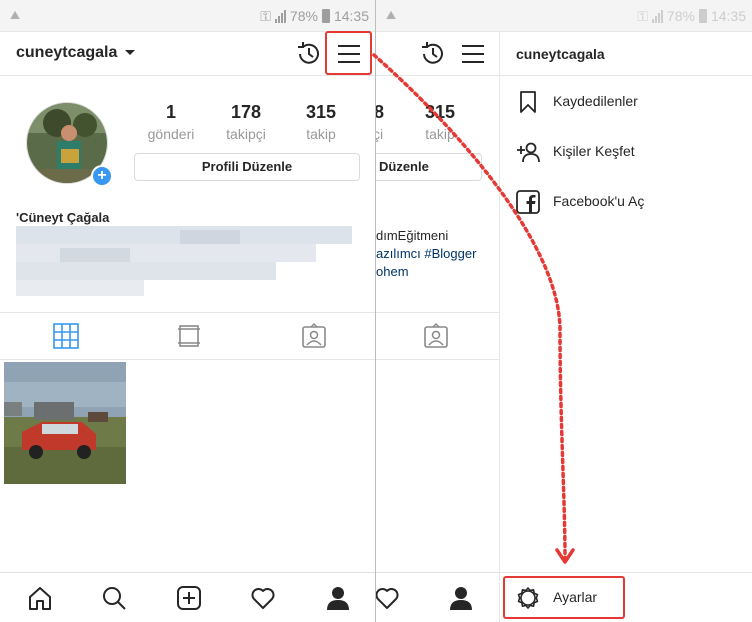 The image size is (752, 622). I want to click on drawer-item-label: Kaydedilenler, so click(595, 101).